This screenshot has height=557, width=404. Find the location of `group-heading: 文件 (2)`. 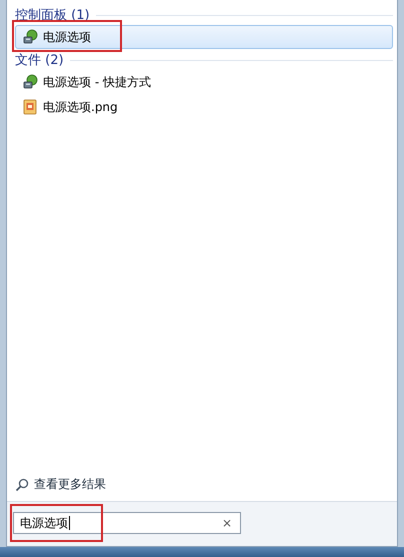

group-heading: 文件 (2) is located at coordinates (39, 60).